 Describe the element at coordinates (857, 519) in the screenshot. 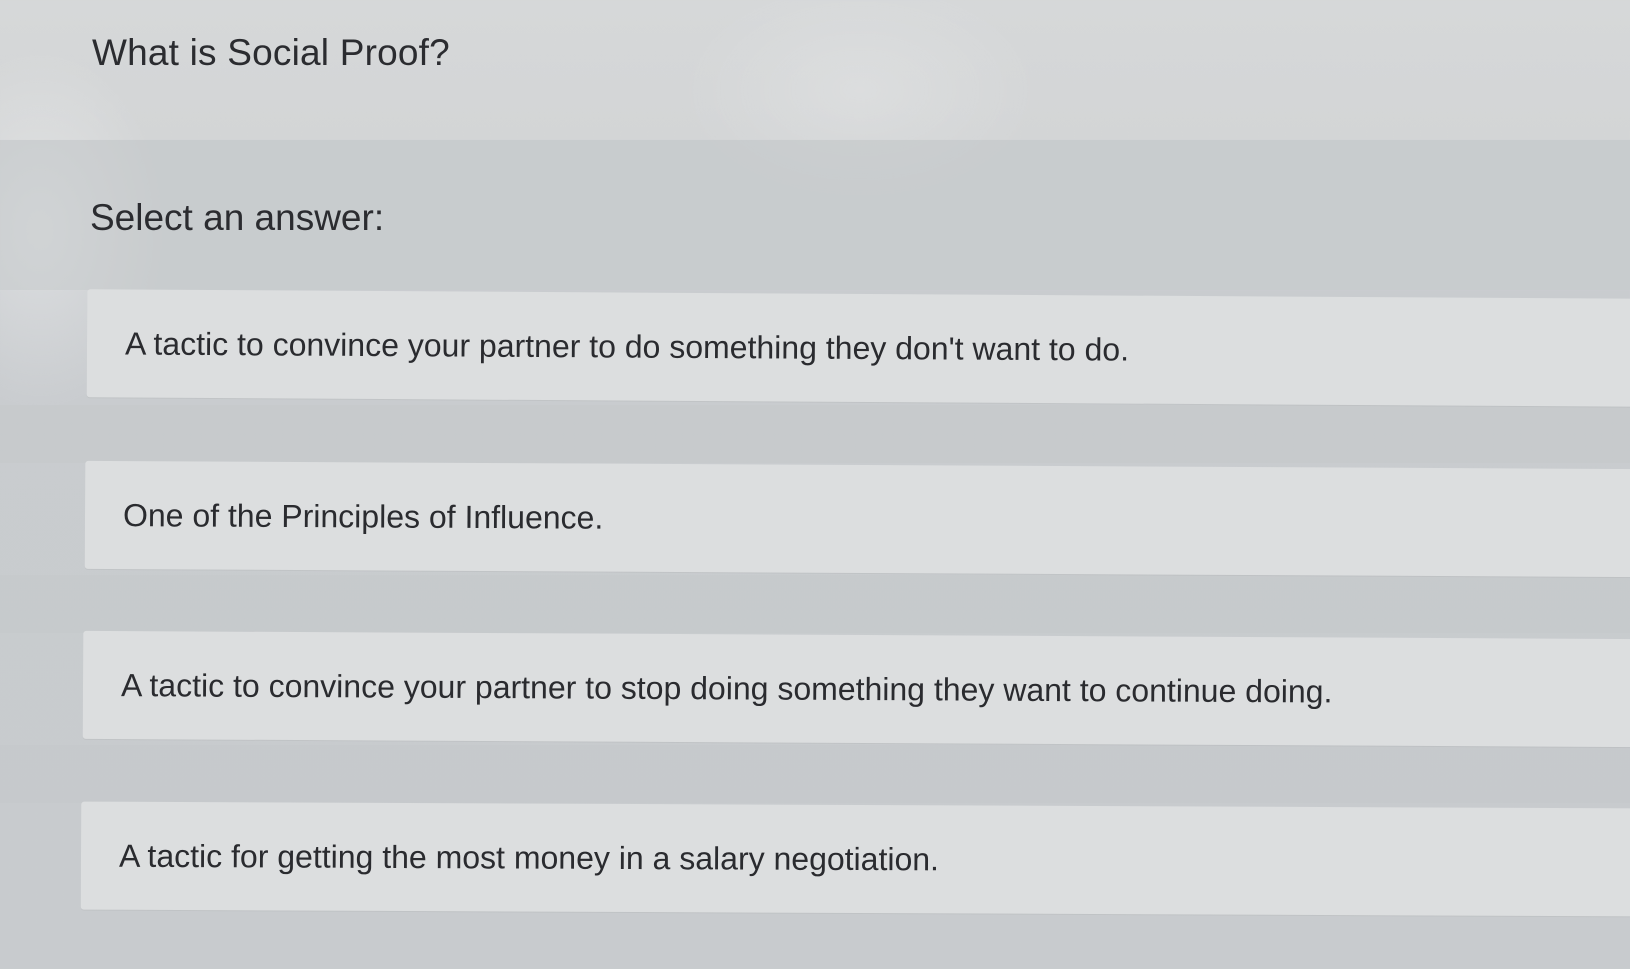

I see `answer-option-2: One of the Principles of Influence.` at that location.